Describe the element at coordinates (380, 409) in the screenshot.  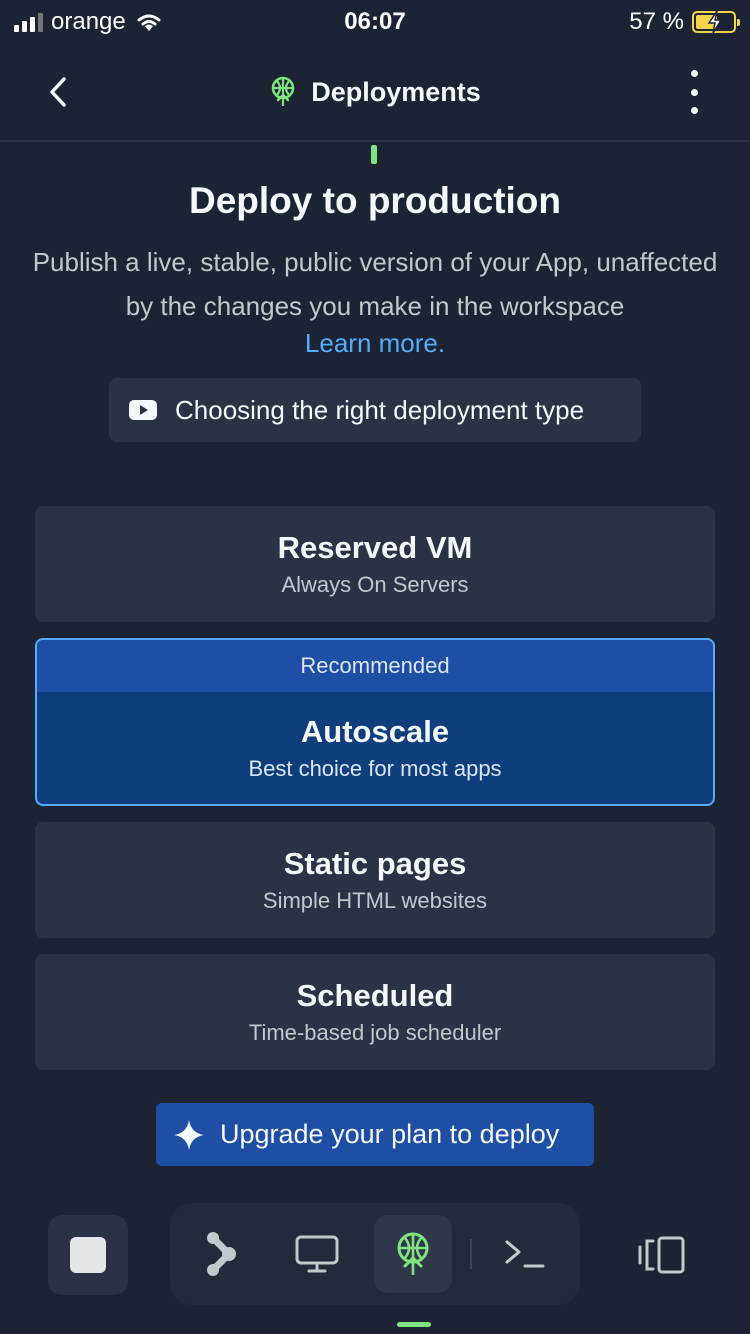
I see `video-guide-label: Choosing the right deployment type` at that location.